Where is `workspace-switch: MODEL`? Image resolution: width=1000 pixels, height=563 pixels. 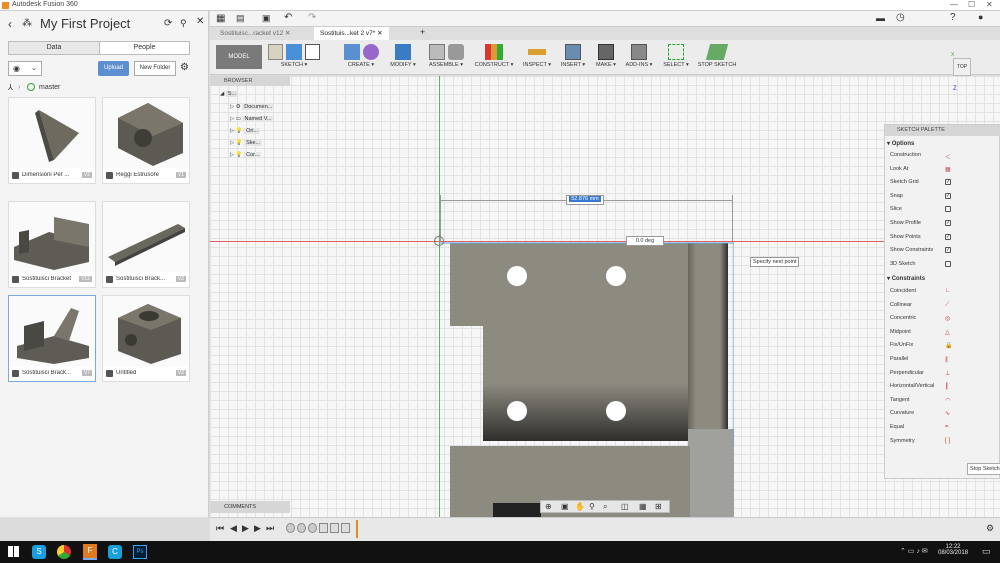 workspace-switch: MODEL is located at coordinates (239, 57).